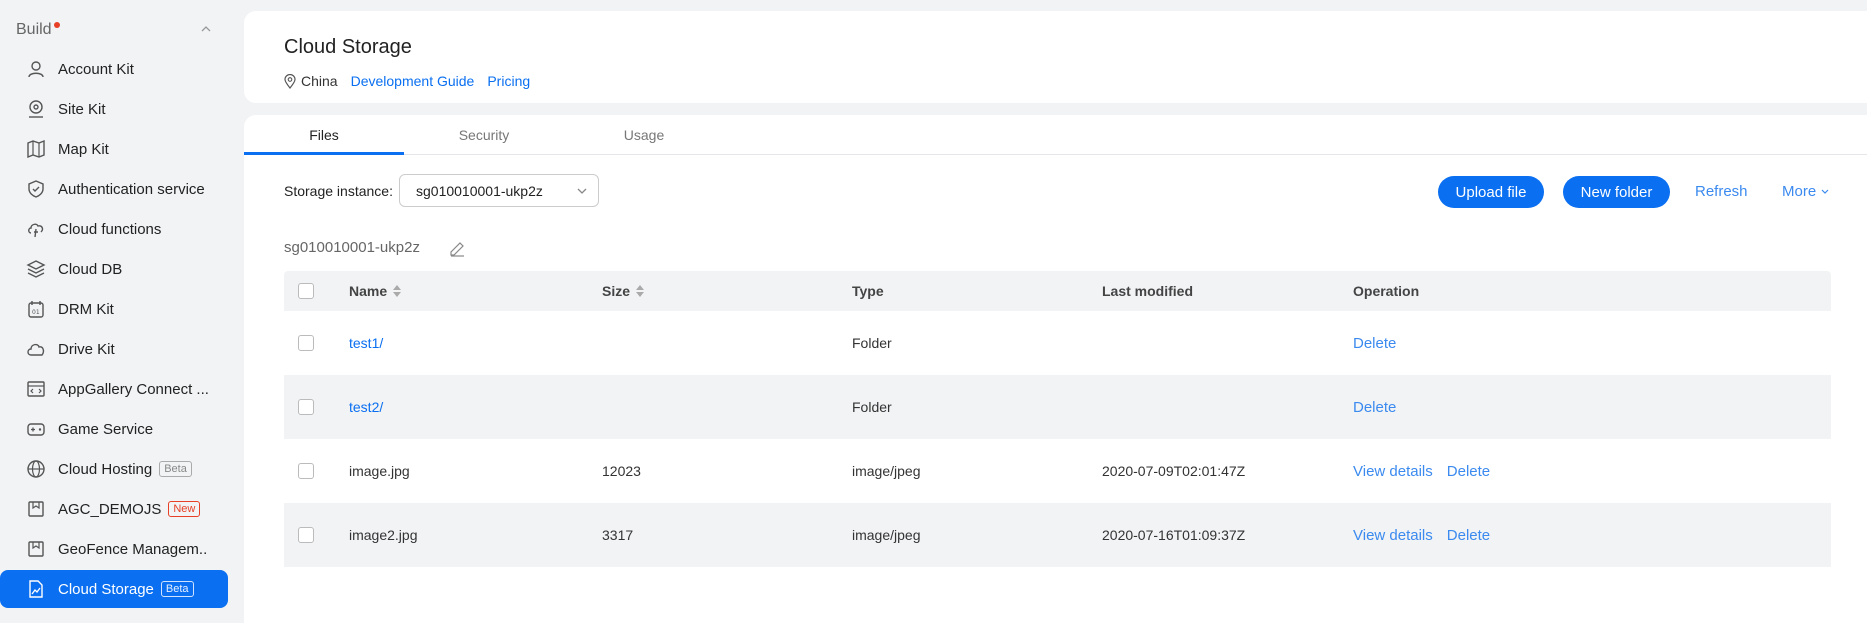 The height and width of the screenshot is (623, 1867). What do you see at coordinates (1174, 471) in the screenshot?
I see `file-modified: 2020-07-09T02:01:47Z` at bounding box center [1174, 471].